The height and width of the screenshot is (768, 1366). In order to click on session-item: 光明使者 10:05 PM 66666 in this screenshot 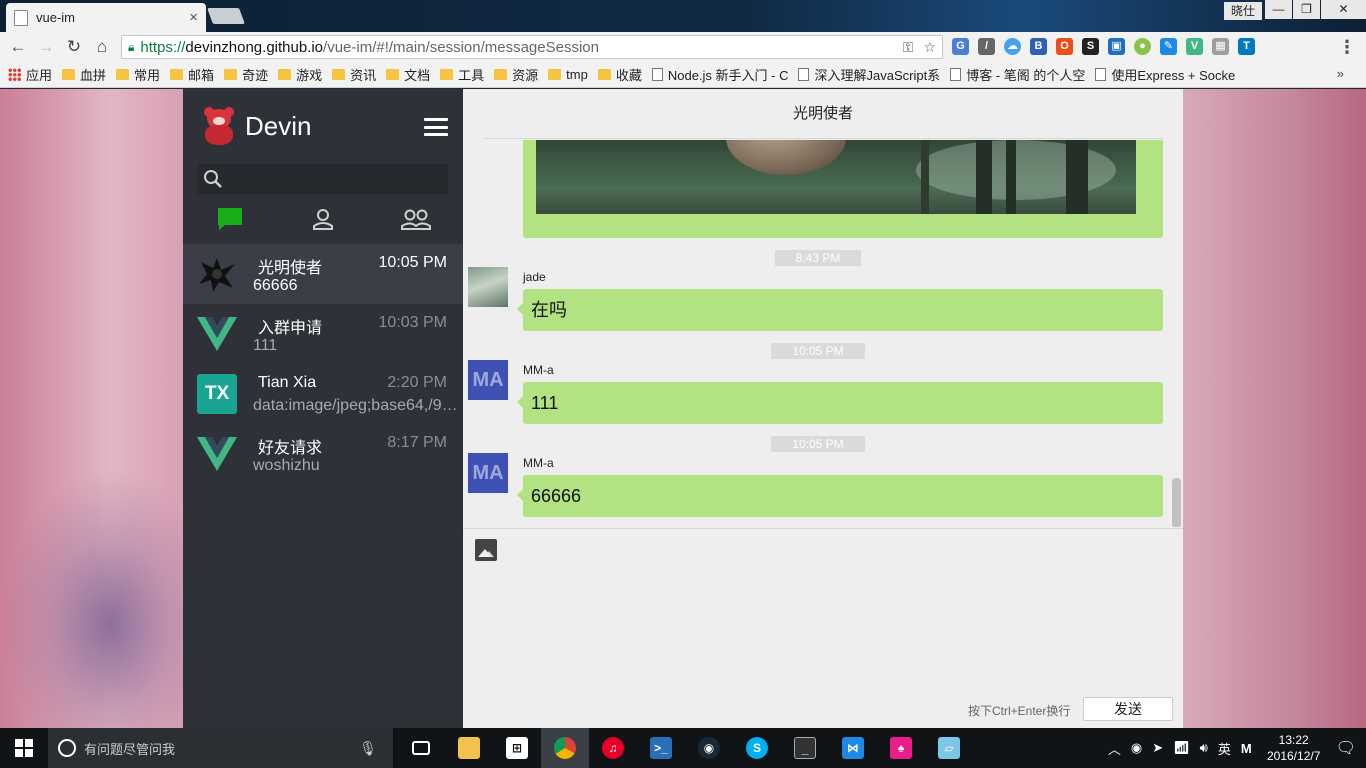, I will do `click(323, 274)`.